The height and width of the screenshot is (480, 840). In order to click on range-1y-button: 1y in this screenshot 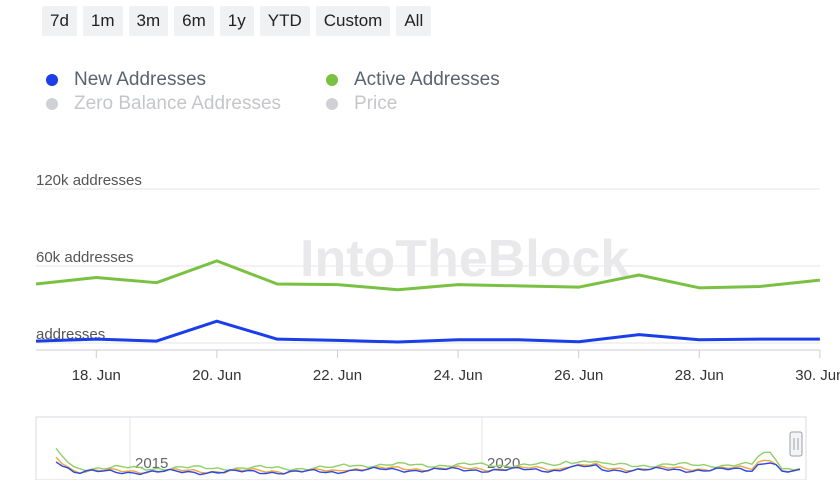, I will do `click(236, 21)`.